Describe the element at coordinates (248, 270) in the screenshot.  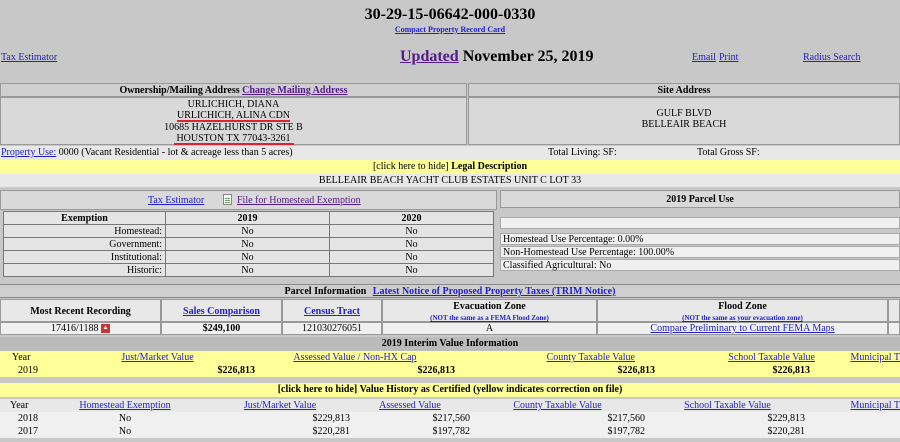
I see `table-row: Historic: No No` at that location.